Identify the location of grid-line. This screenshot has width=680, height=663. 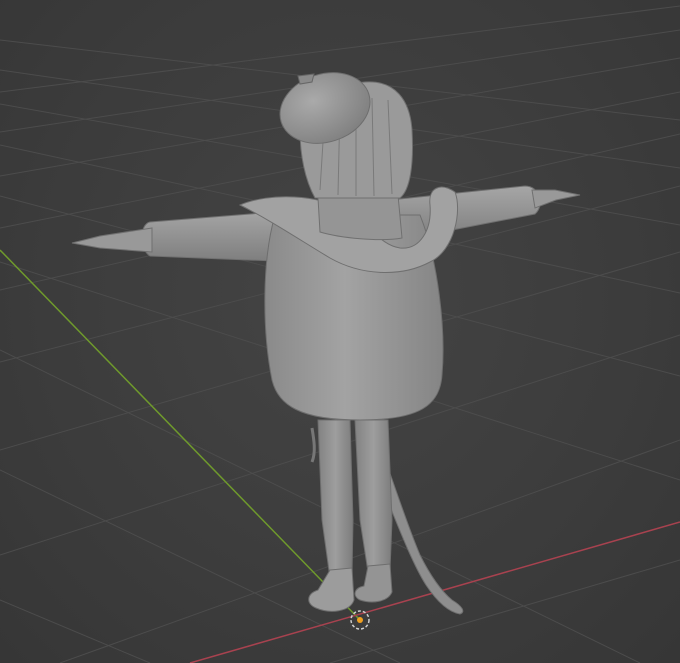
(75, 631).